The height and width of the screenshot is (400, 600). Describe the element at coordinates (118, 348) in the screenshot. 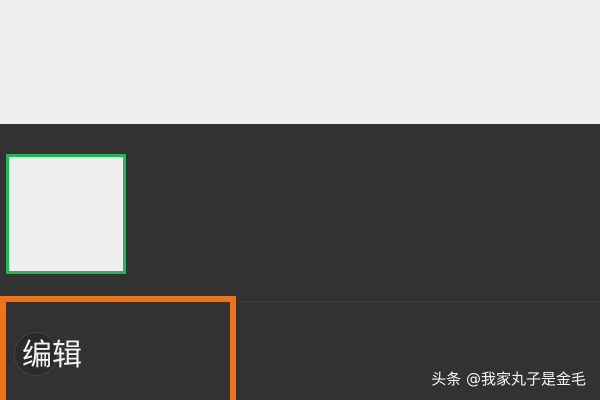

I see `edit-highlight-frame` at that location.